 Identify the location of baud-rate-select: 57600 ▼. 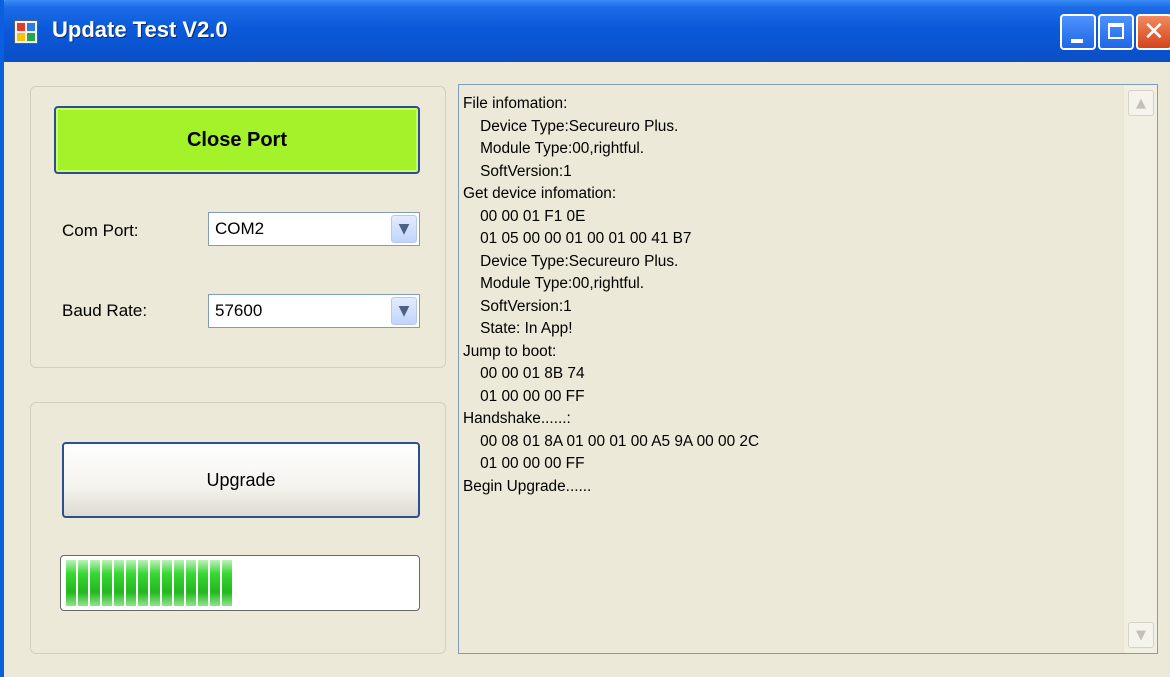
(314, 311).